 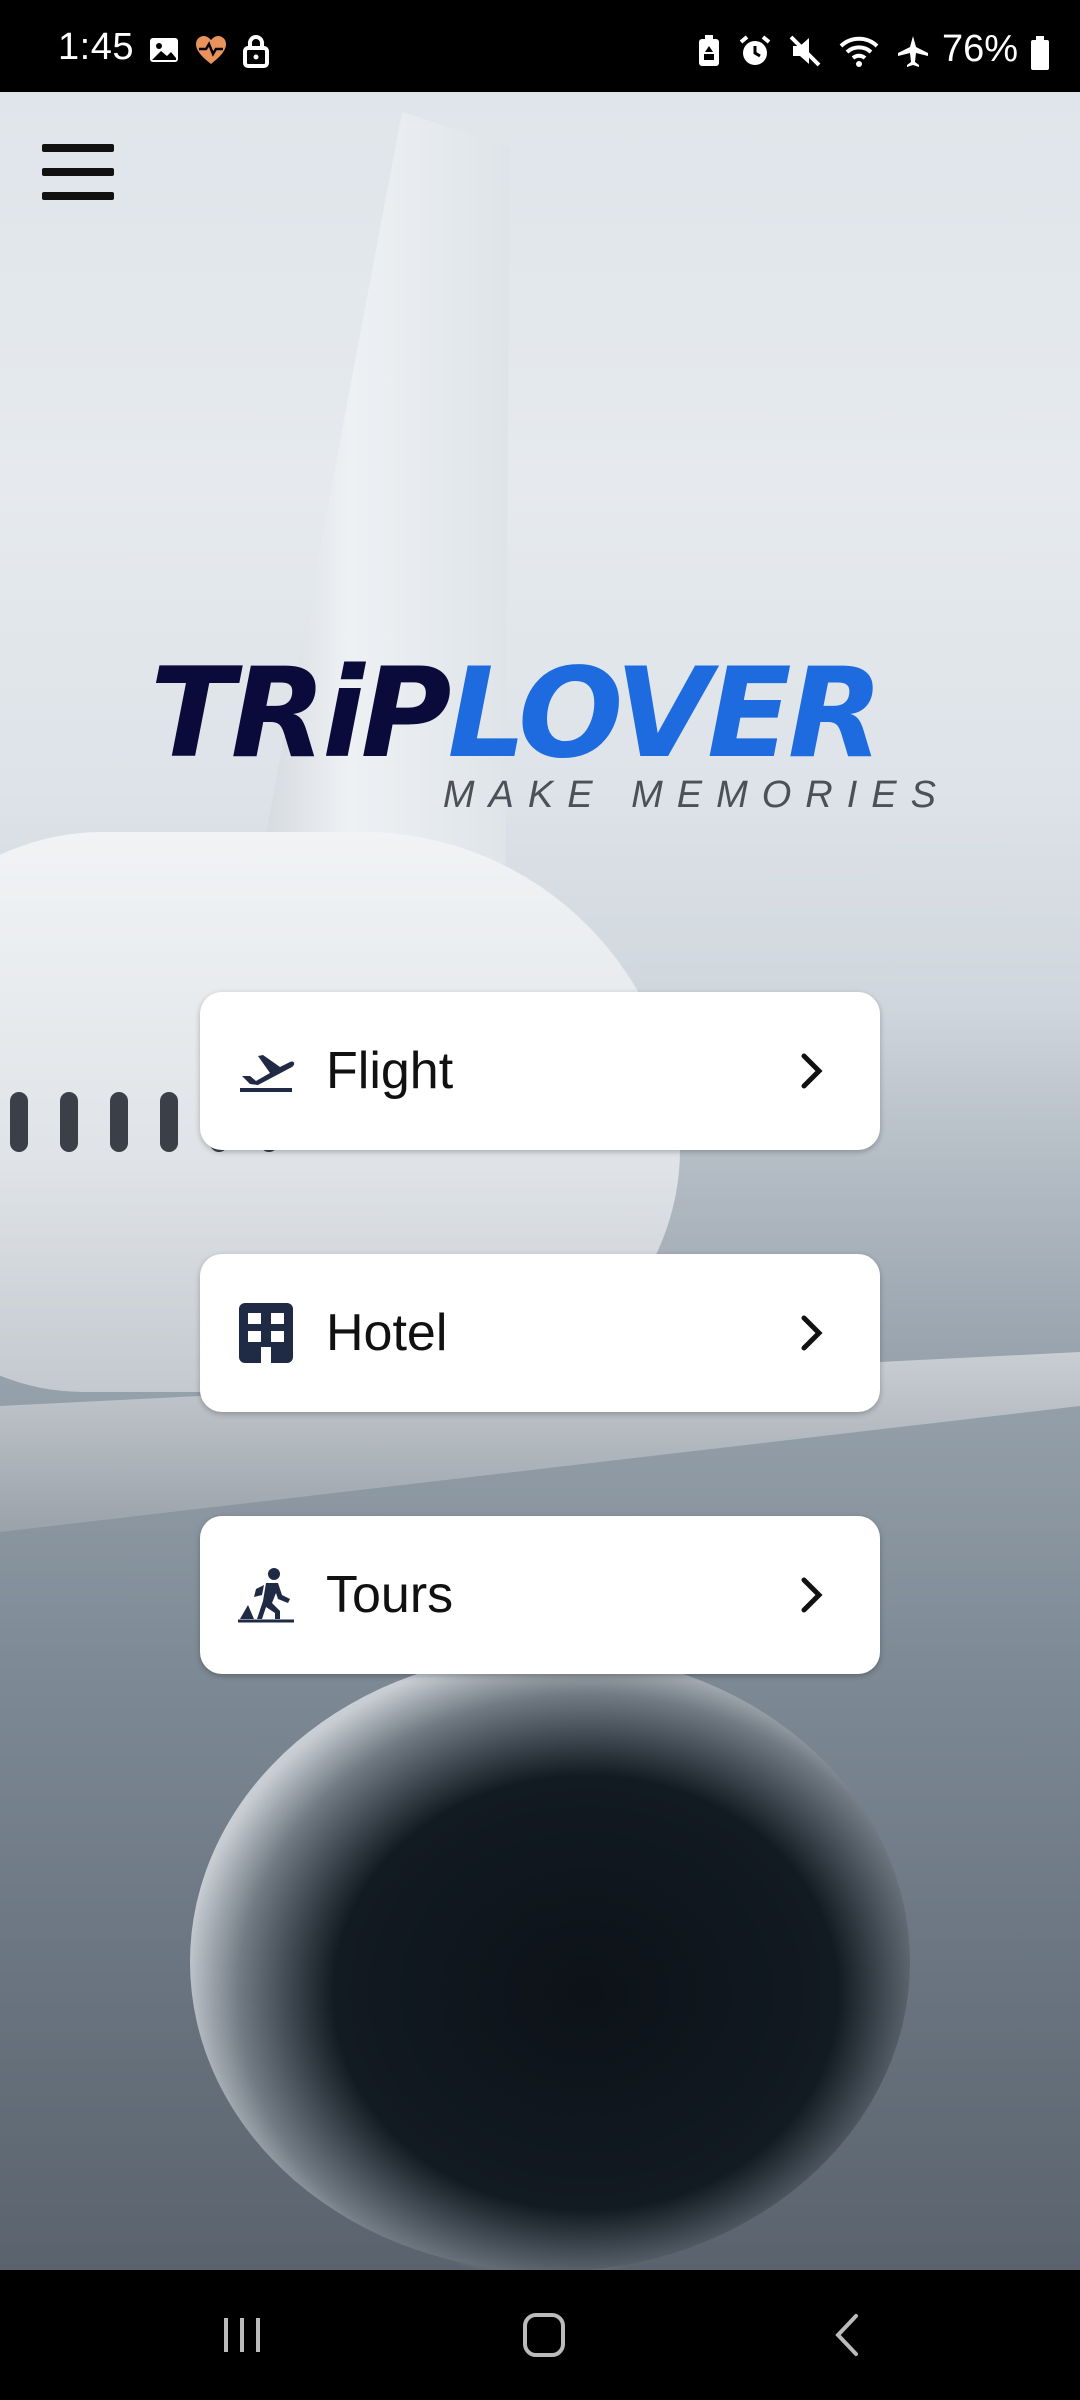 What do you see at coordinates (859, 51) in the screenshot?
I see `wifi-icon` at bounding box center [859, 51].